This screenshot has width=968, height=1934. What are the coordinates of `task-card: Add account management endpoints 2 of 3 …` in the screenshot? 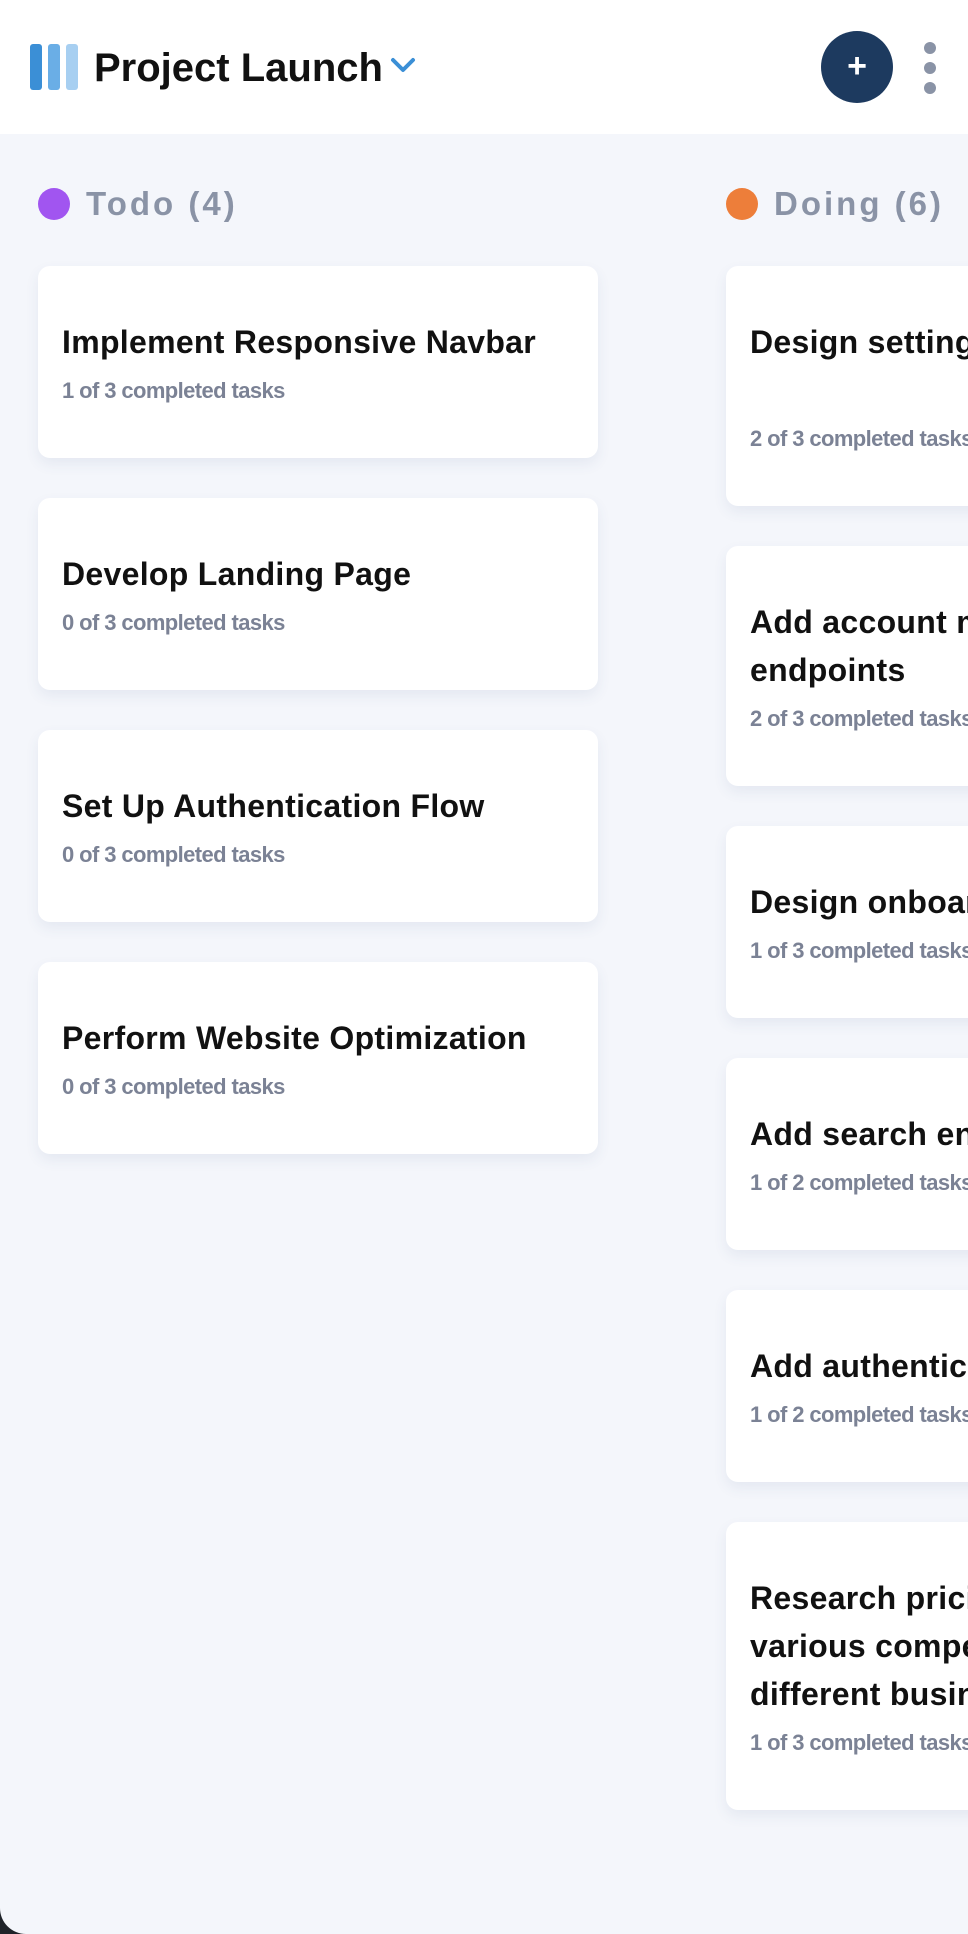 It's located at (847, 666).